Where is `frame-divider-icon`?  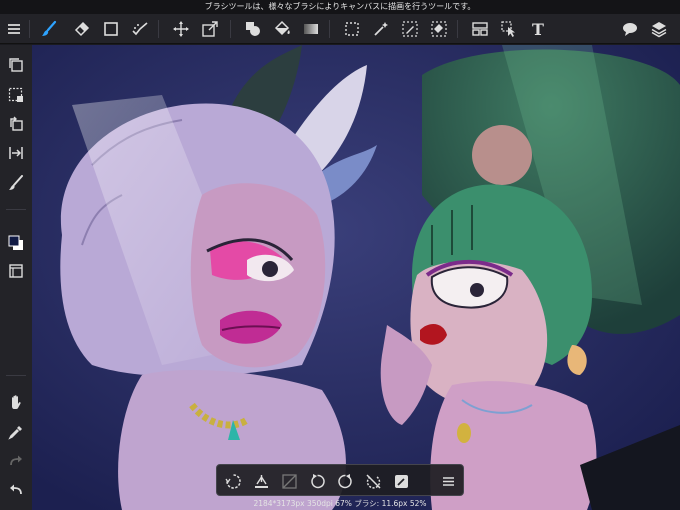
frame-divider-icon is located at coordinates (480, 29).